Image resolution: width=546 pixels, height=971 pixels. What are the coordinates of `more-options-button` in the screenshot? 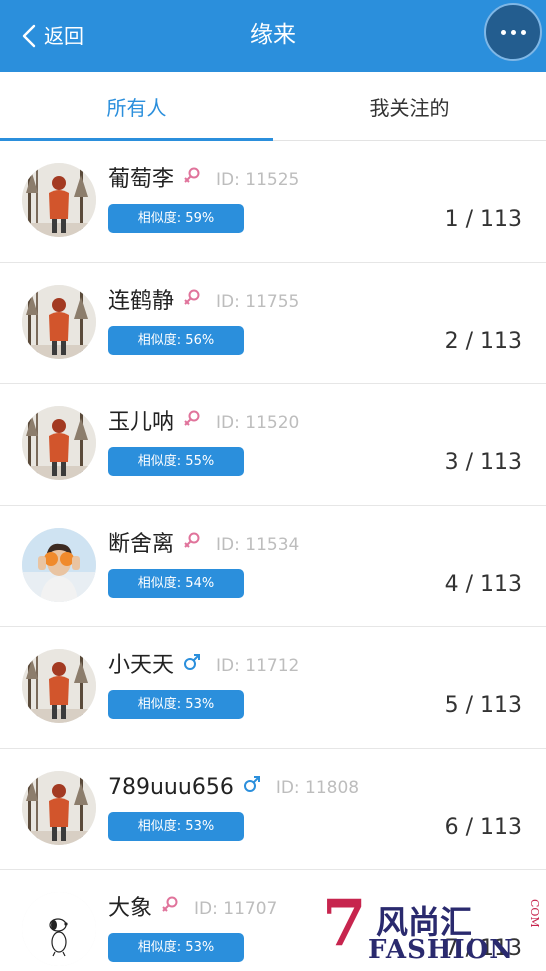 It's located at (513, 32).